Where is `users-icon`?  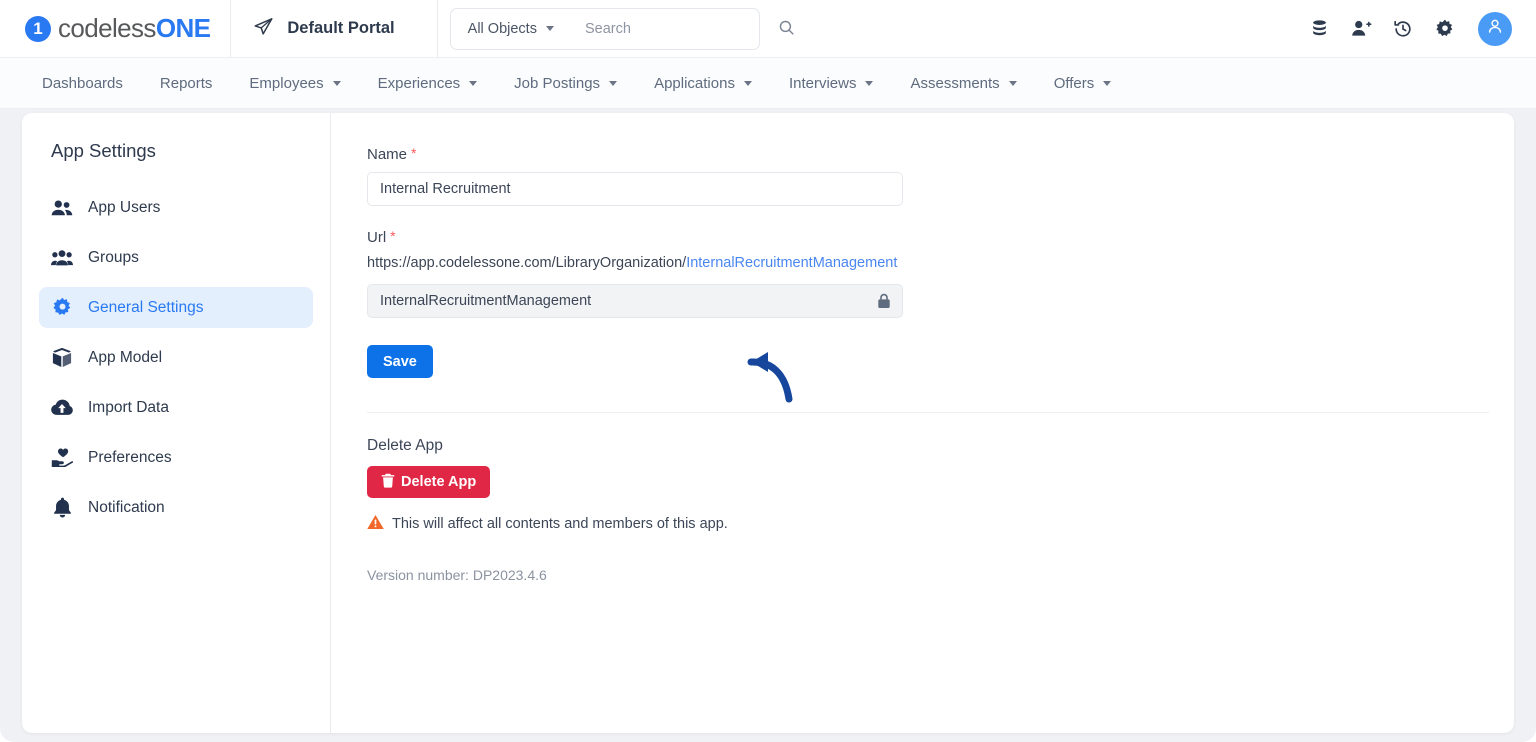
users-icon is located at coordinates (62, 208).